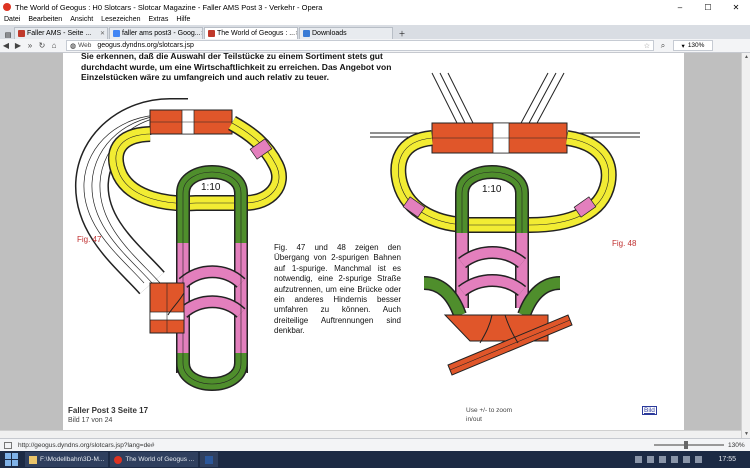 This screenshot has height=468, width=750. I want to click on tab-faller-ams: Faller AMS - Seite ... ✕, so click(61, 33).